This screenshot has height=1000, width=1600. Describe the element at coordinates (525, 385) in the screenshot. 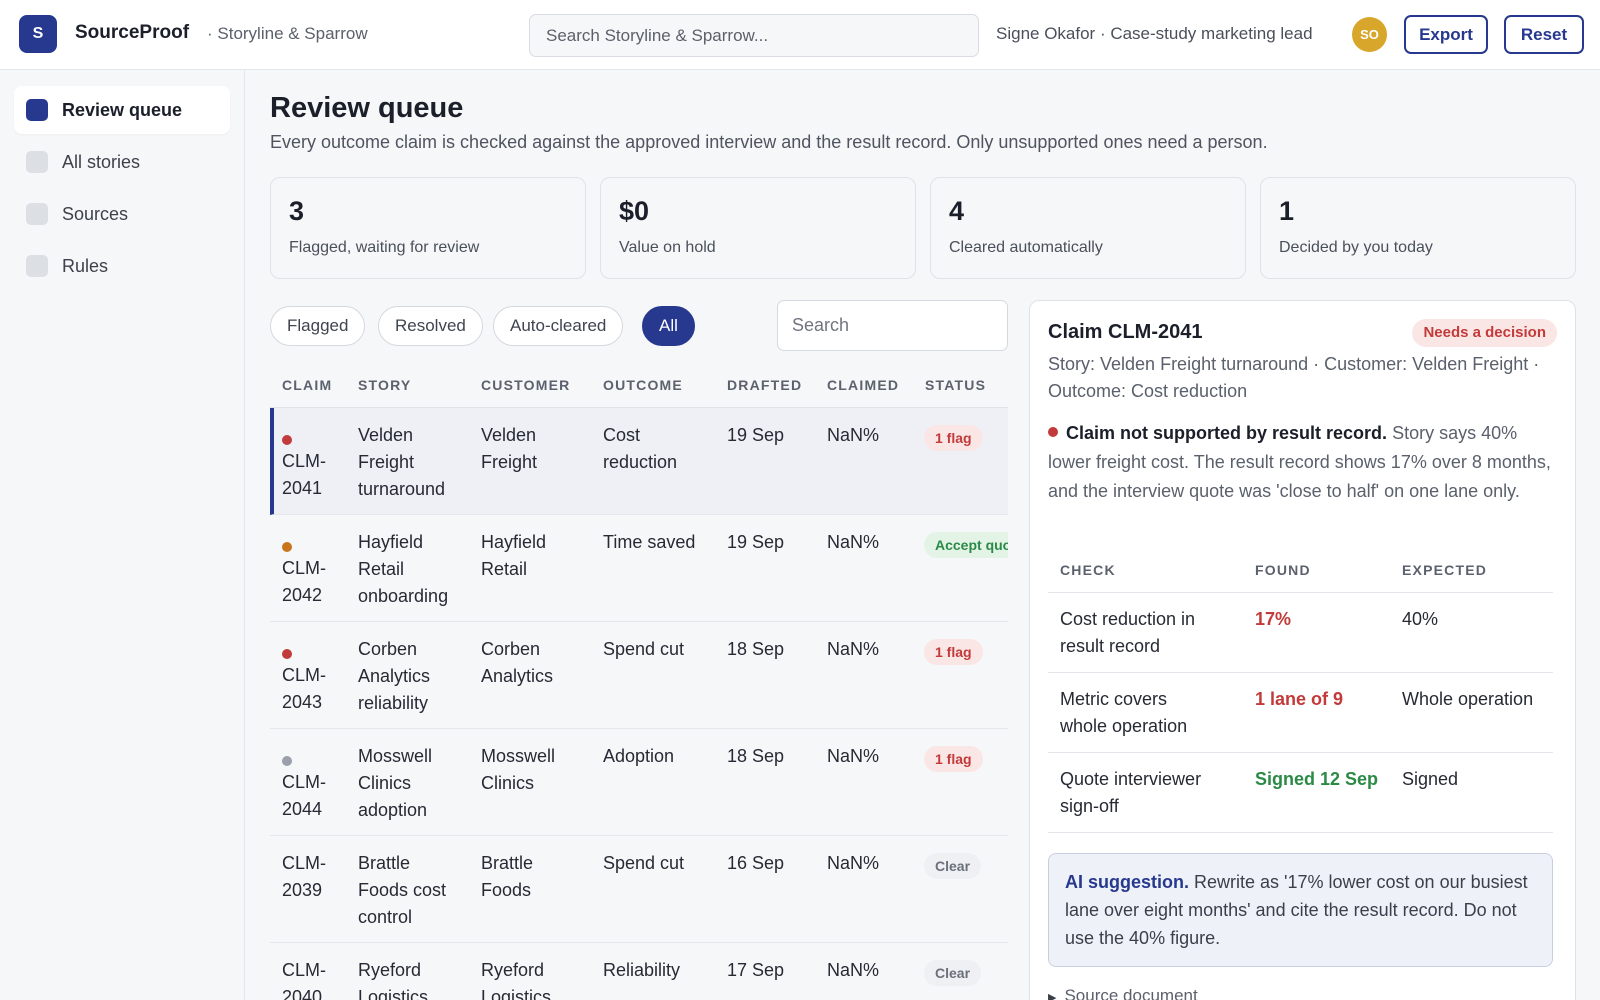

I see `column-header-customer: CUSTOMER` at that location.